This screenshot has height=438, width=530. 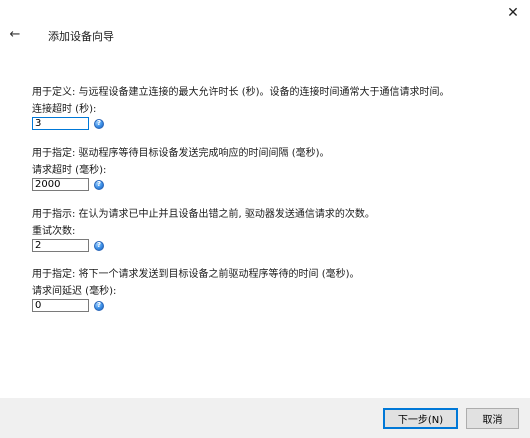 I want to click on close-icon: ✕, so click(x=513, y=13).